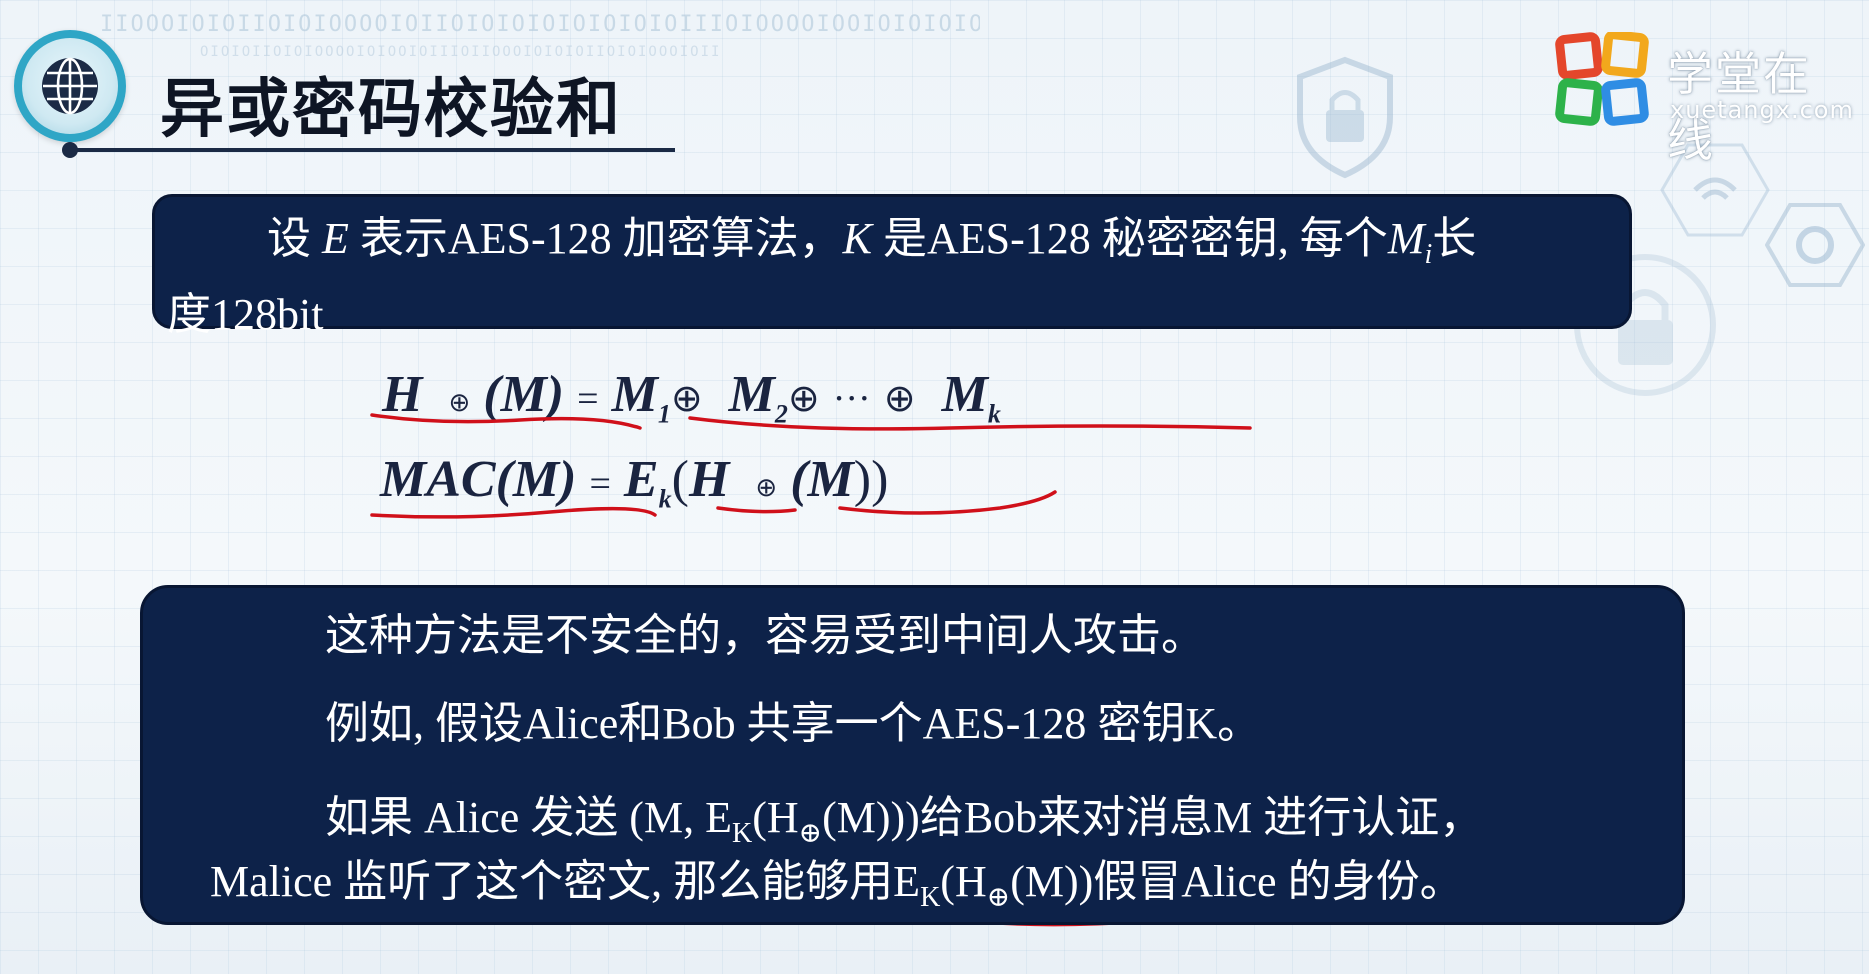 This screenshot has height=974, width=1869. I want to click on var-E: E, so click(335, 238).